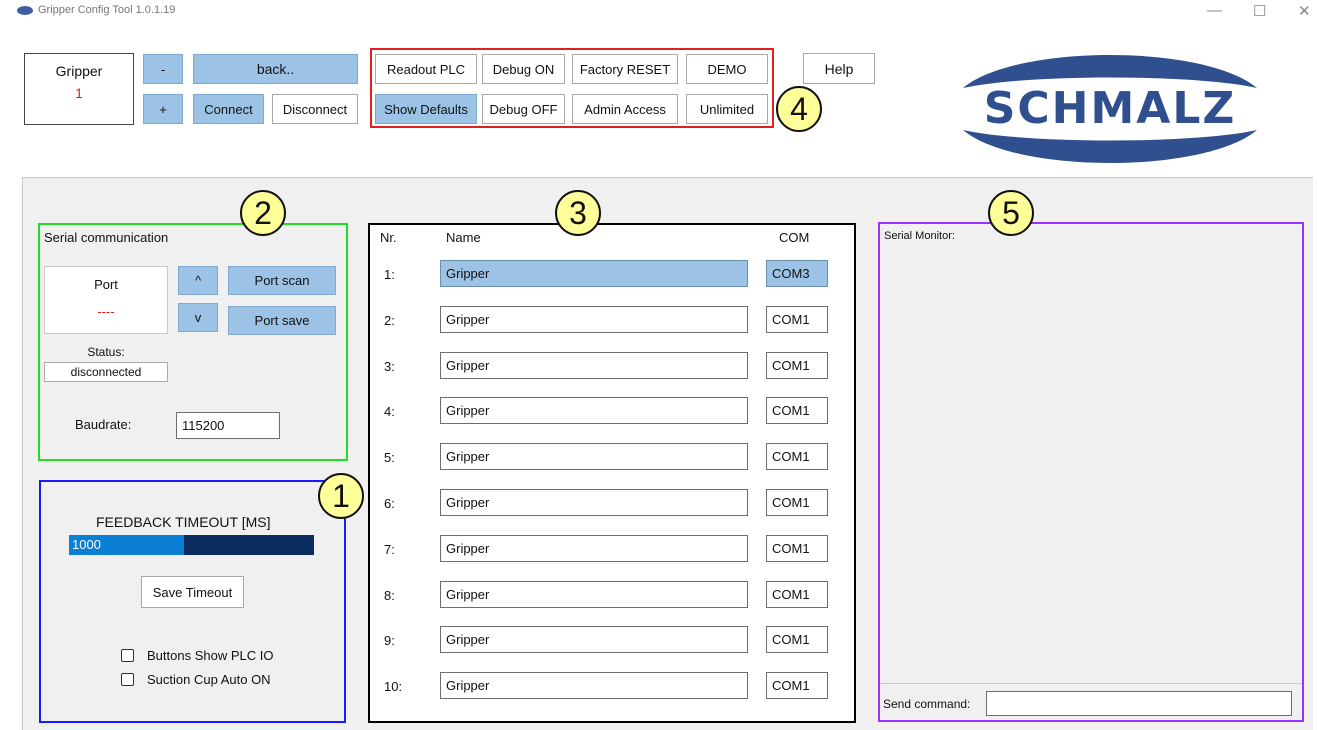  I want to click on port-box: Port ----, so click(106, 300).